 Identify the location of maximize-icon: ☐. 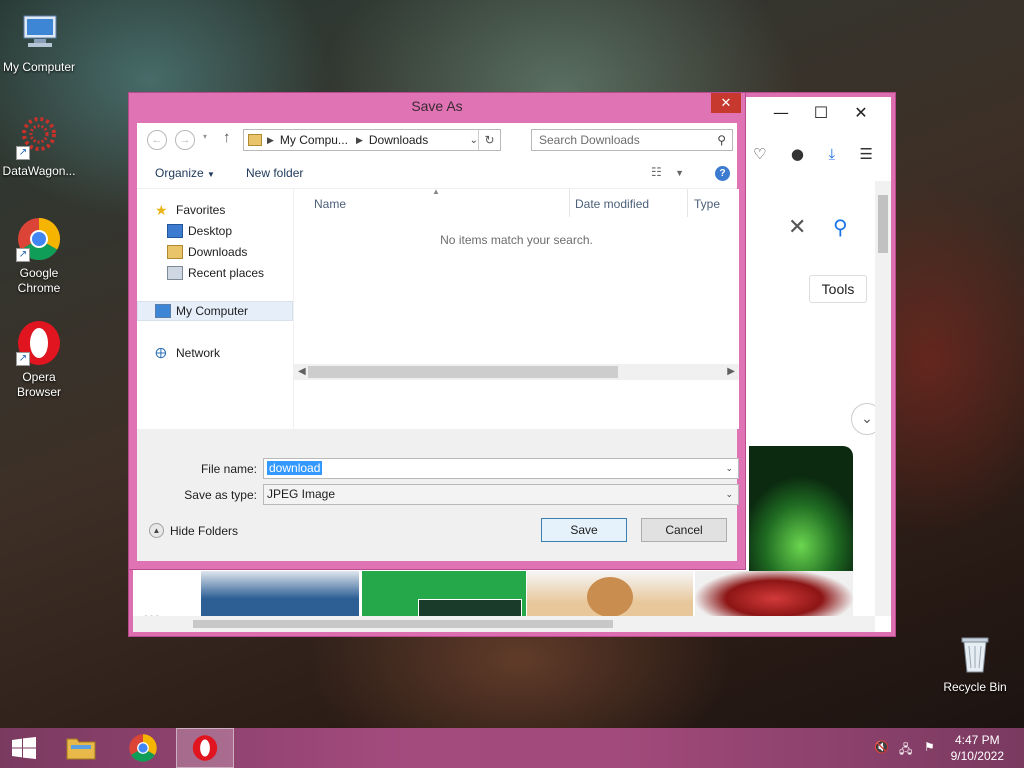
(821, 112).